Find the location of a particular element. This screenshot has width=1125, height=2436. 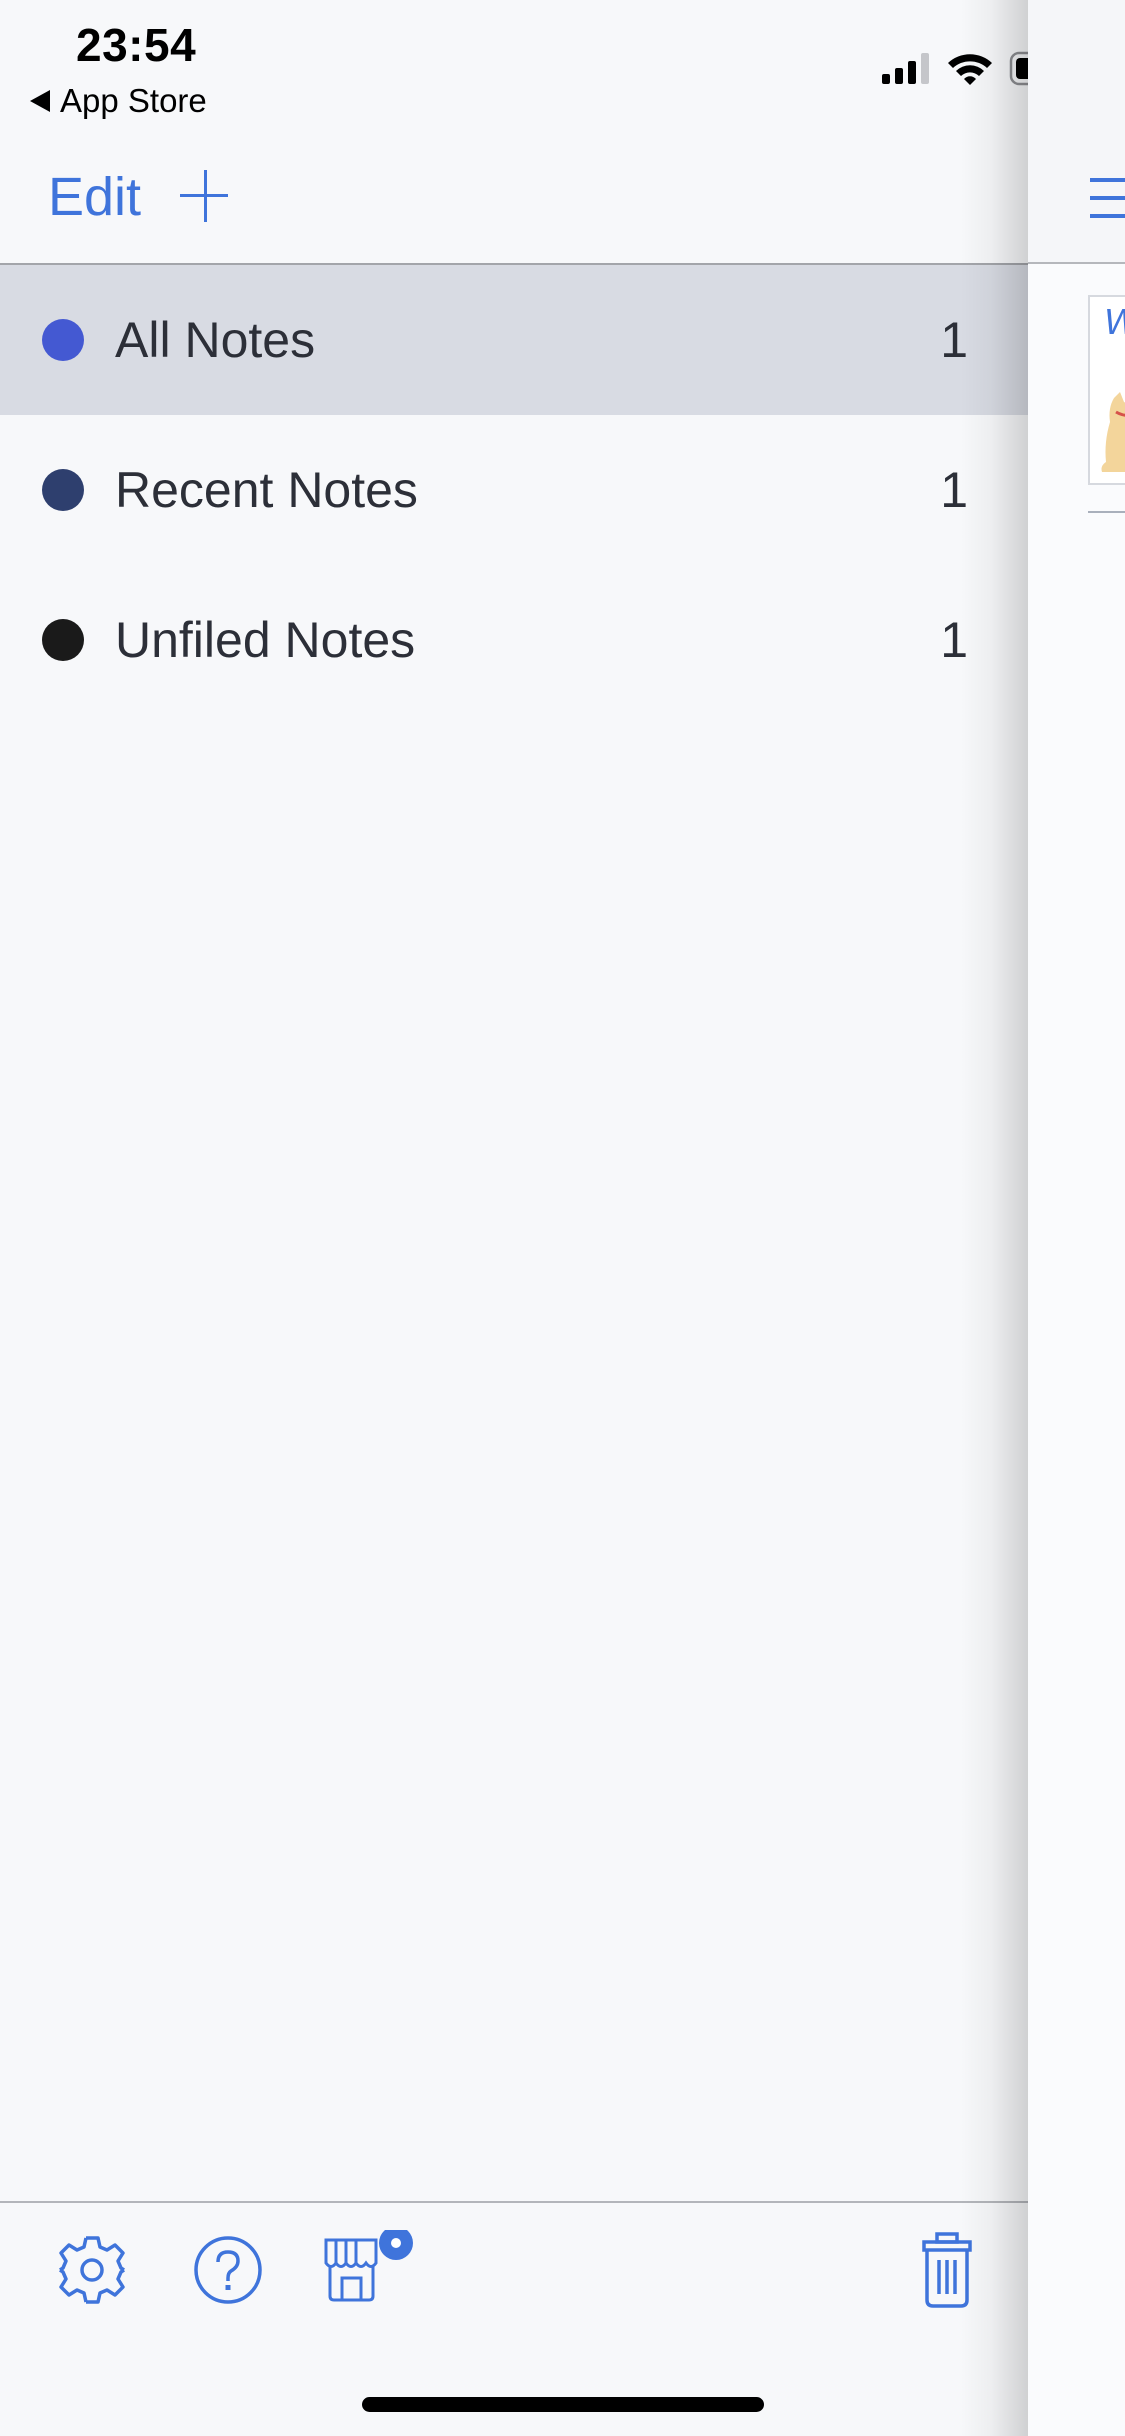

notes-panel: W is located at coordinates (1076, 1218).